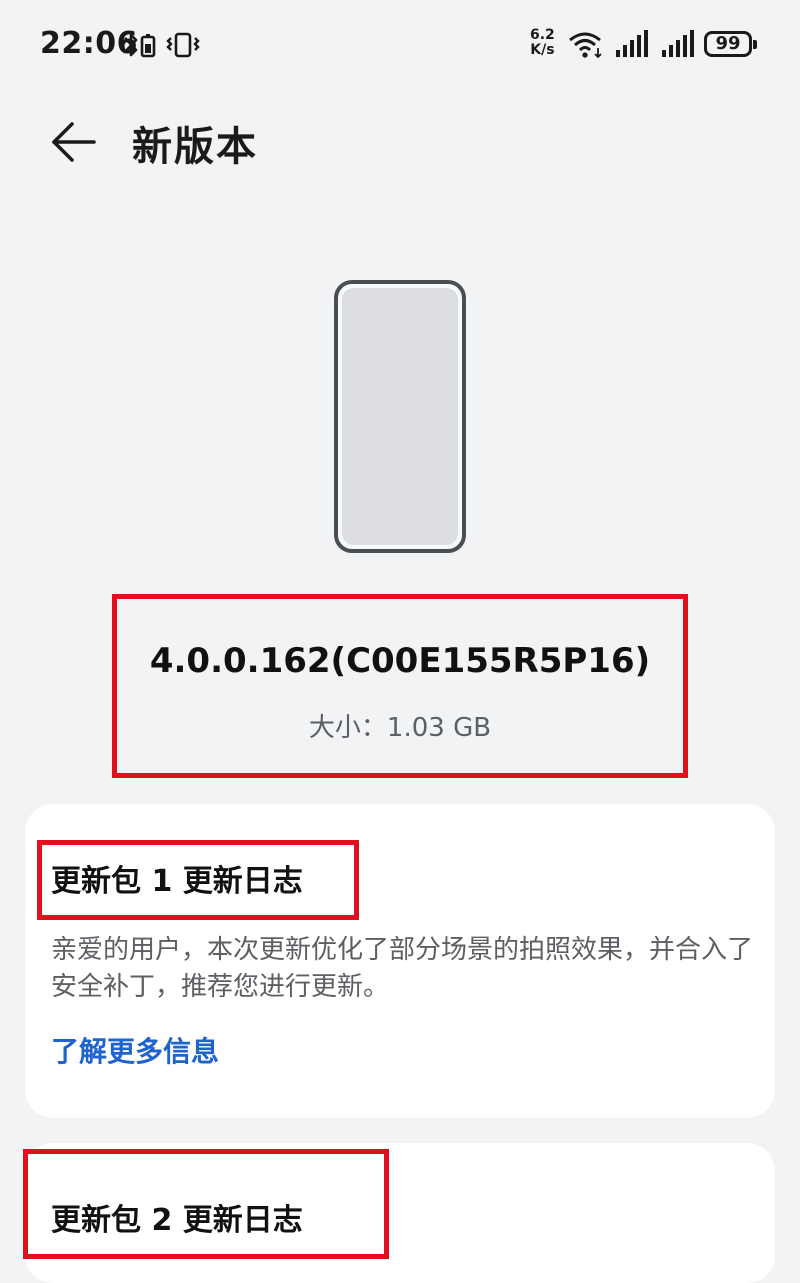 The width and height of the screenshot is (800, 1283). What do you see at coordinates (183, 45) in the screenshot?
I see `vibrate-icon` at bounding box center [183, 45].